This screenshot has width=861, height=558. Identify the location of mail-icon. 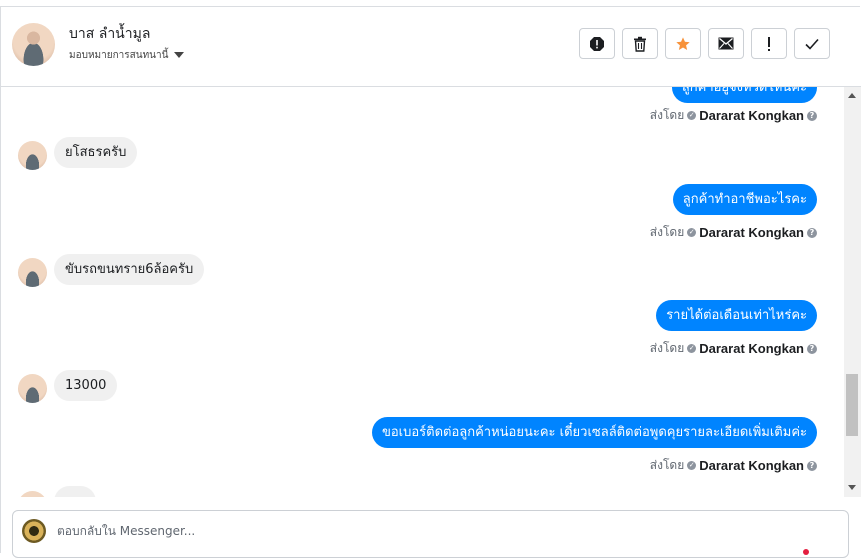
(726, 43).